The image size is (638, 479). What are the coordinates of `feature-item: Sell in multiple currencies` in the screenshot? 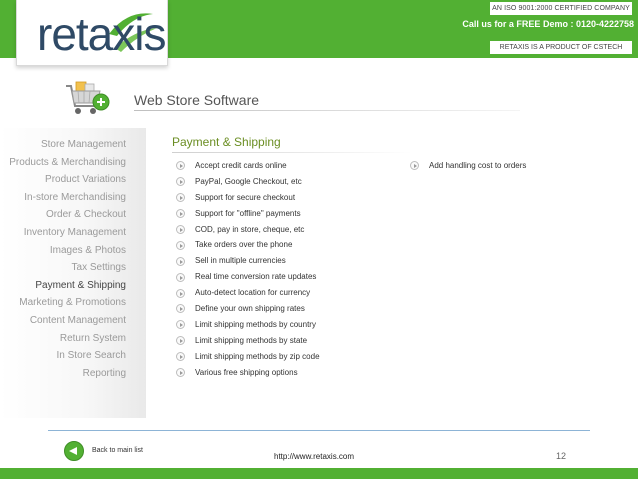 It's located at (248, 261).